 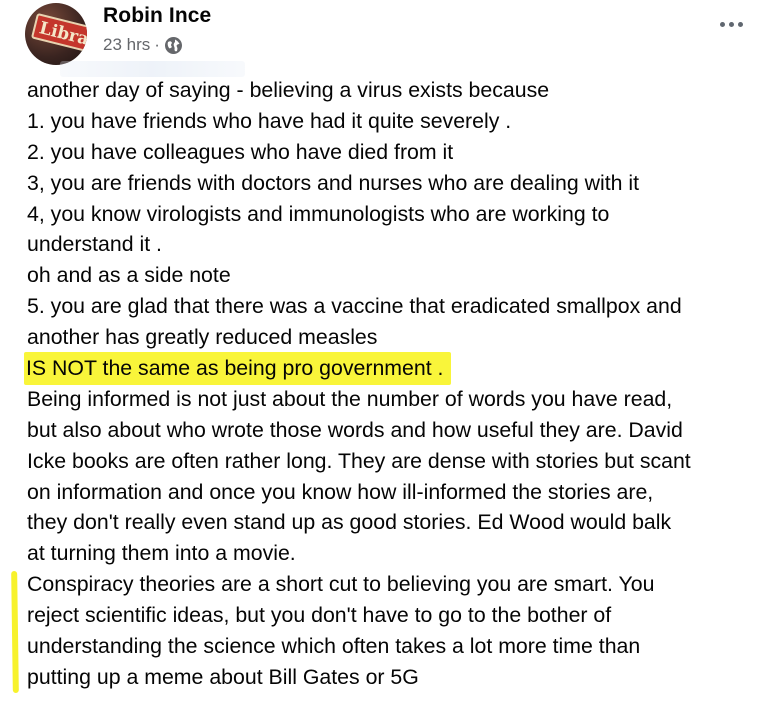 I want to click on post-timestamp: 23 hrs, so click(x=126, y=45).